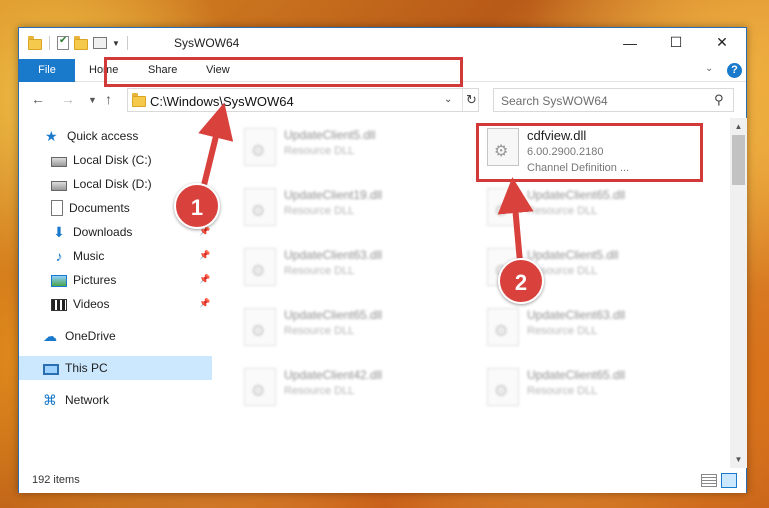  Describe the element at coordinates (115, 160) in the screenshot. I see `sidebar-item-local-disk-c: Local Disk (C:)` at that location.